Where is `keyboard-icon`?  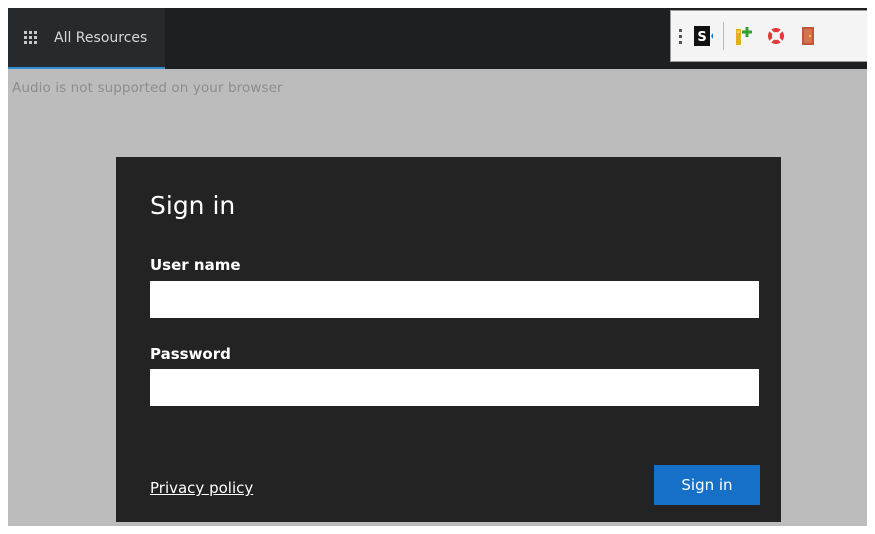
keyboard-icon is located at coordinates (744, 36).